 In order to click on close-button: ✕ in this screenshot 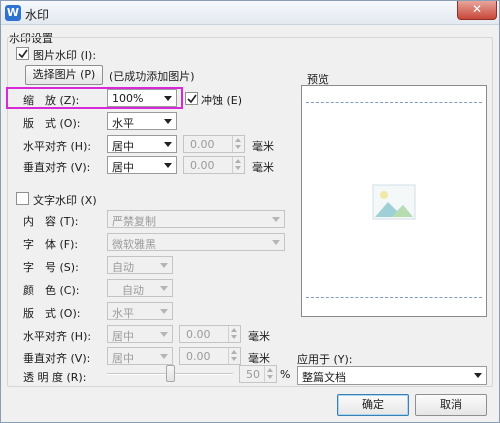, I will do `click(477, 10)`.